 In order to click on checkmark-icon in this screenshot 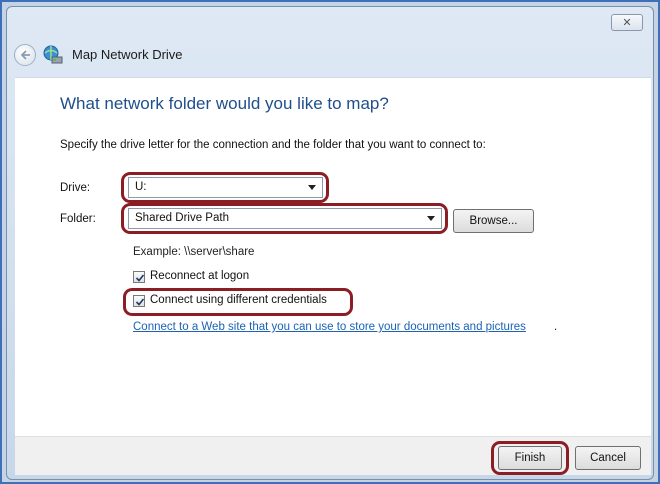, I will do `click(140, 278)`.